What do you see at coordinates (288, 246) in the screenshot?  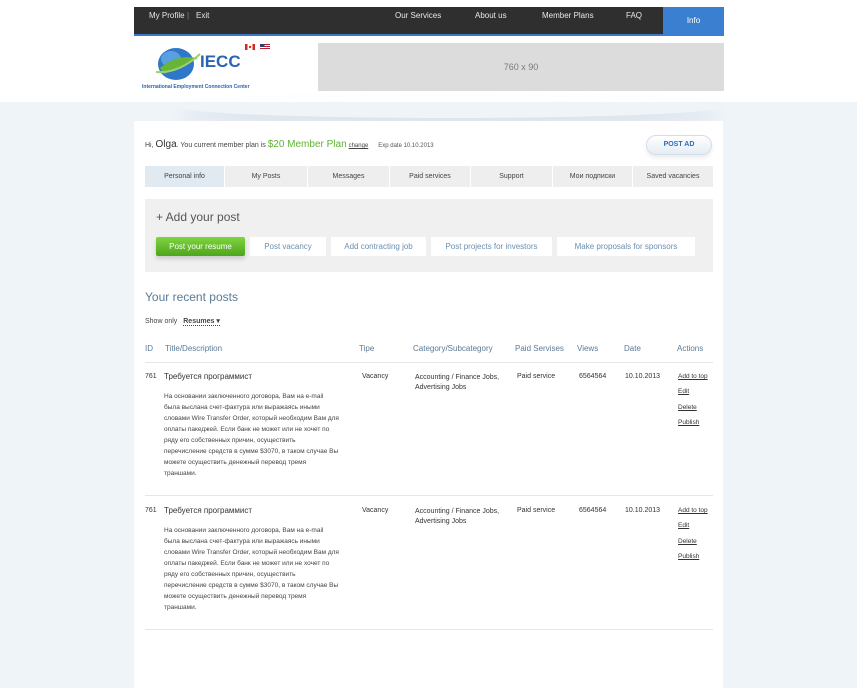 I see `post-vacancy-button: Post vacancy` at bounding box center [288, 246].